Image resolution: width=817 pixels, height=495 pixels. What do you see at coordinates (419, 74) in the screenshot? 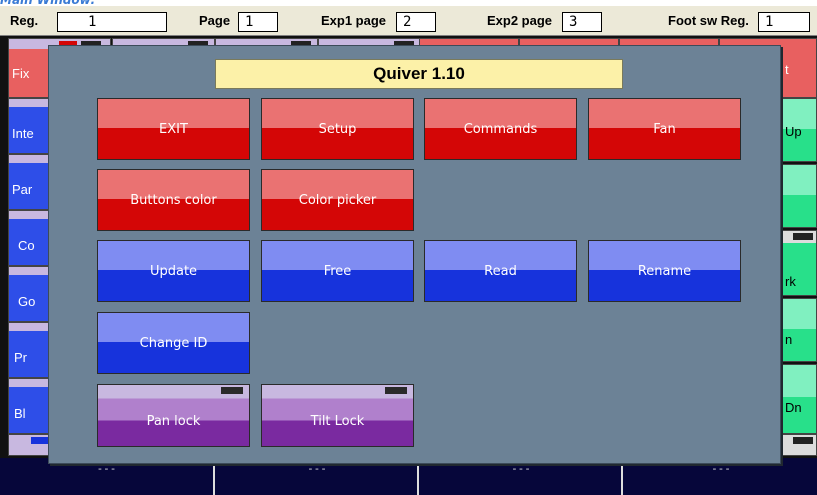
I see `dialog-title: Quiver 1.10` at bounding box center [419, 74].